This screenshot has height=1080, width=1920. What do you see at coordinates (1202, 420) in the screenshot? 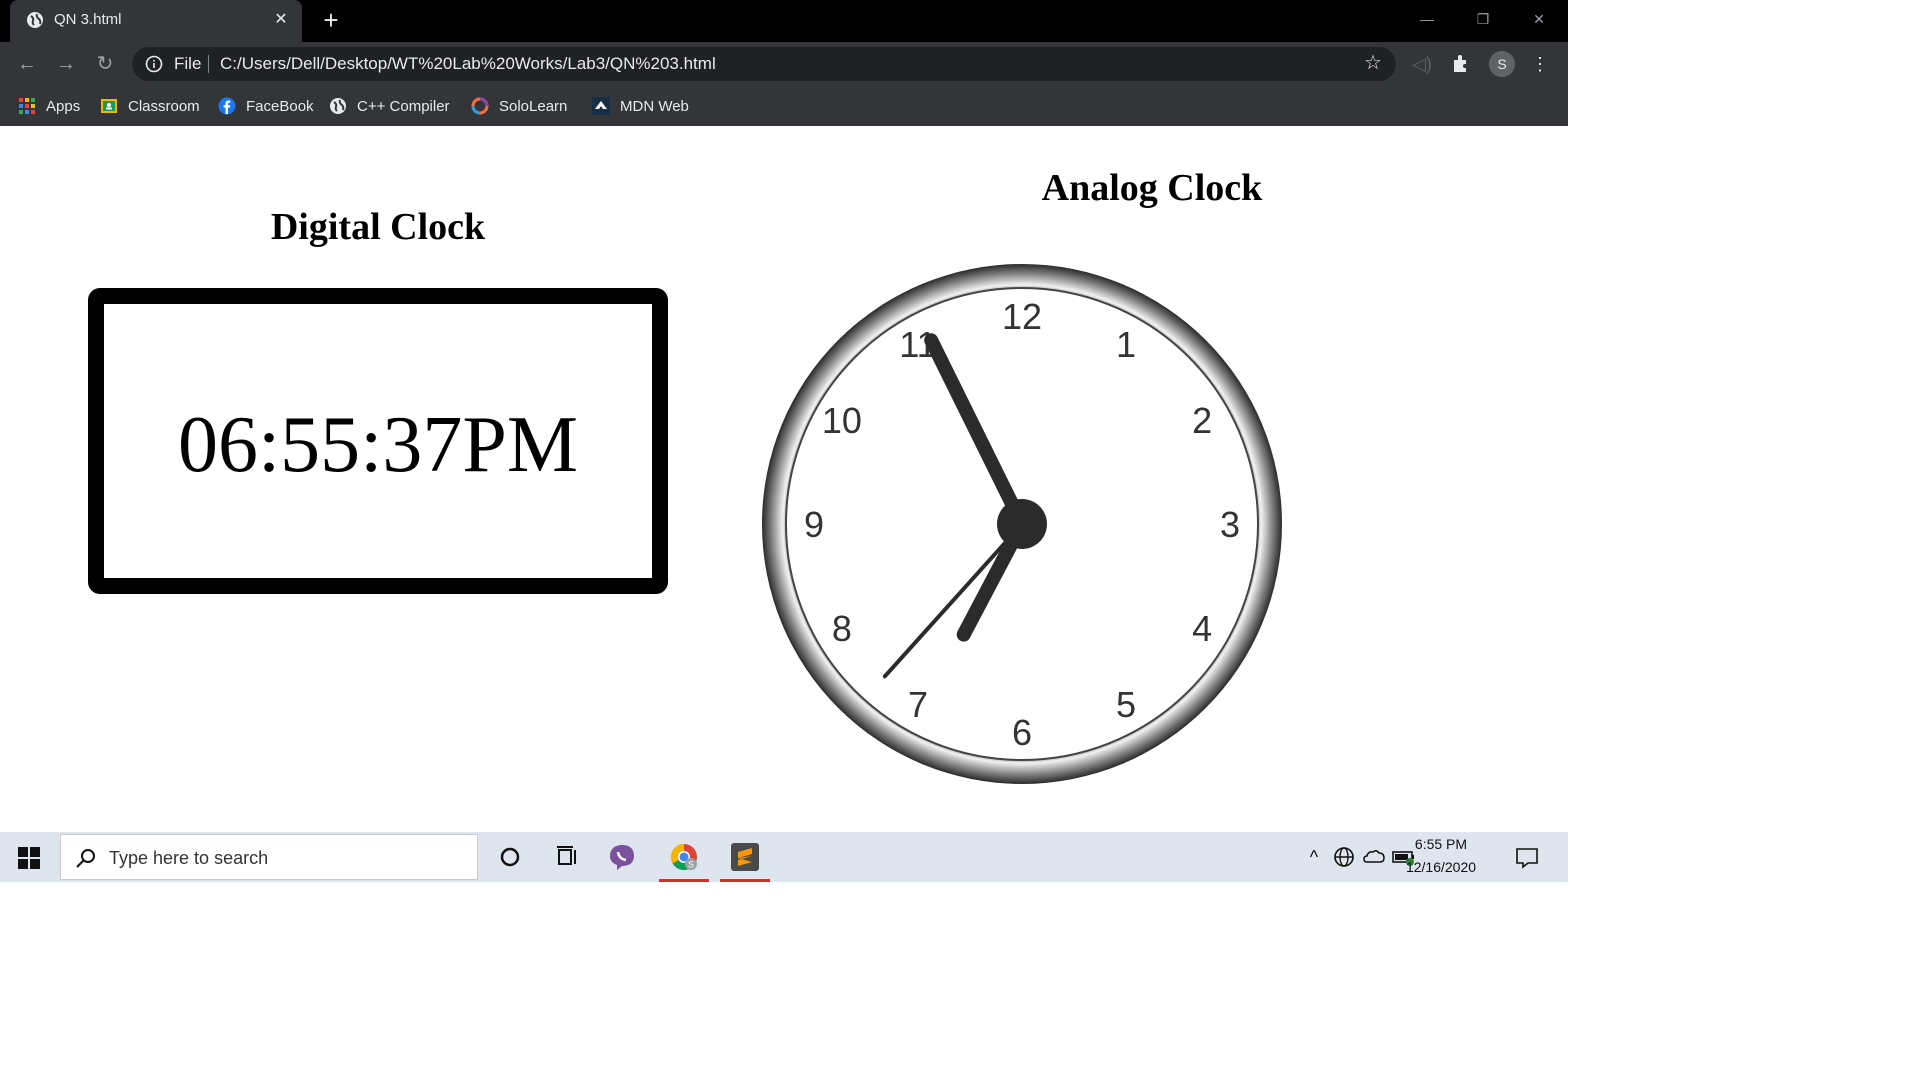
I see `clock-numeral-2: 2` at bounding box center [1202, 420].